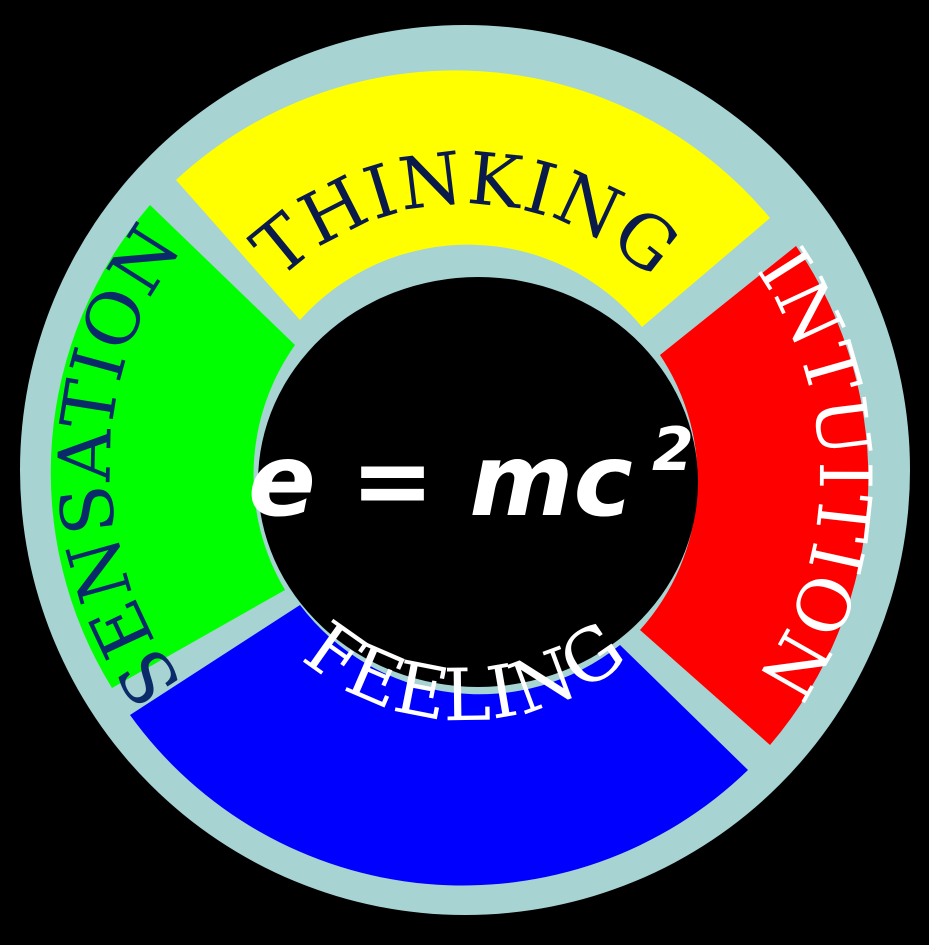 The image size is (929, 945). I want to click on formula-exponent: 2, so click(673, 450).